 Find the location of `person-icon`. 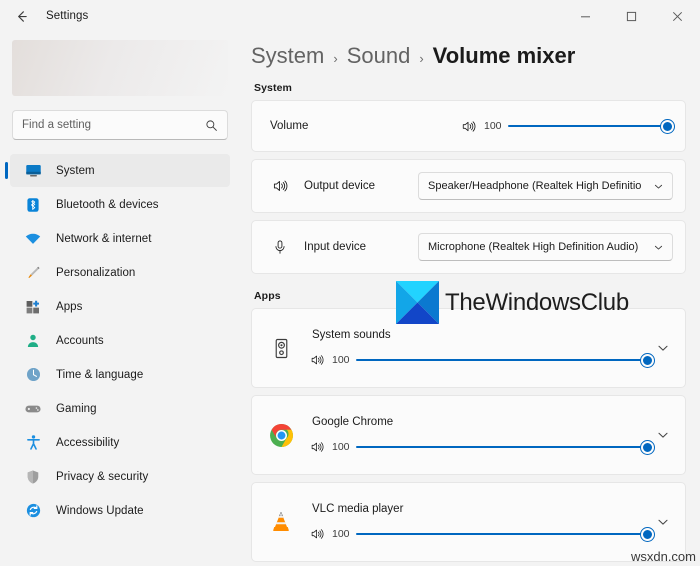

person-icon is located at coordinates (33, 341).